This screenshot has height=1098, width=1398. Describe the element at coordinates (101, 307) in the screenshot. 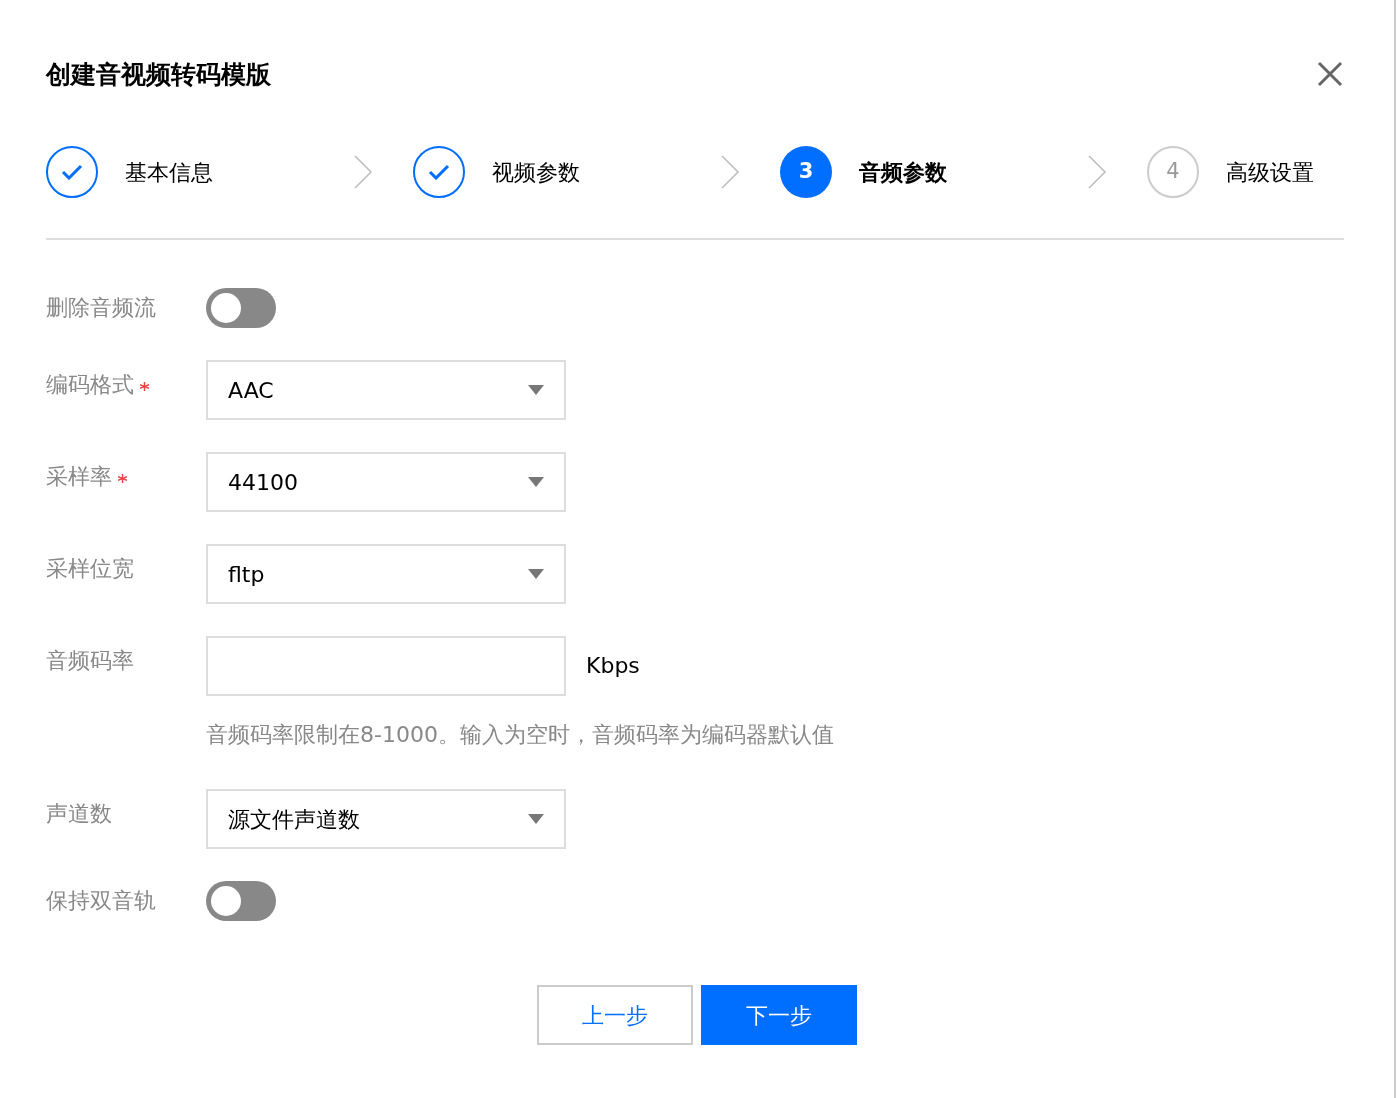

I see `field-label: 删除音频流` at that location.